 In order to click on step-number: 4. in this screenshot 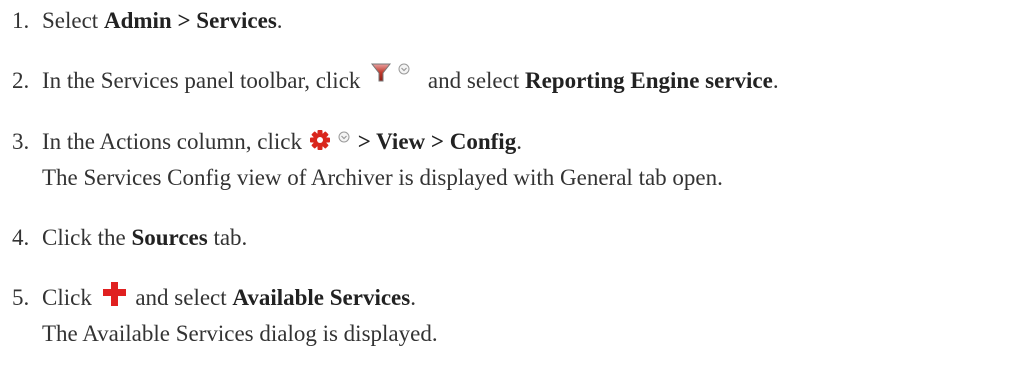, I will do `click(21, 237)`.